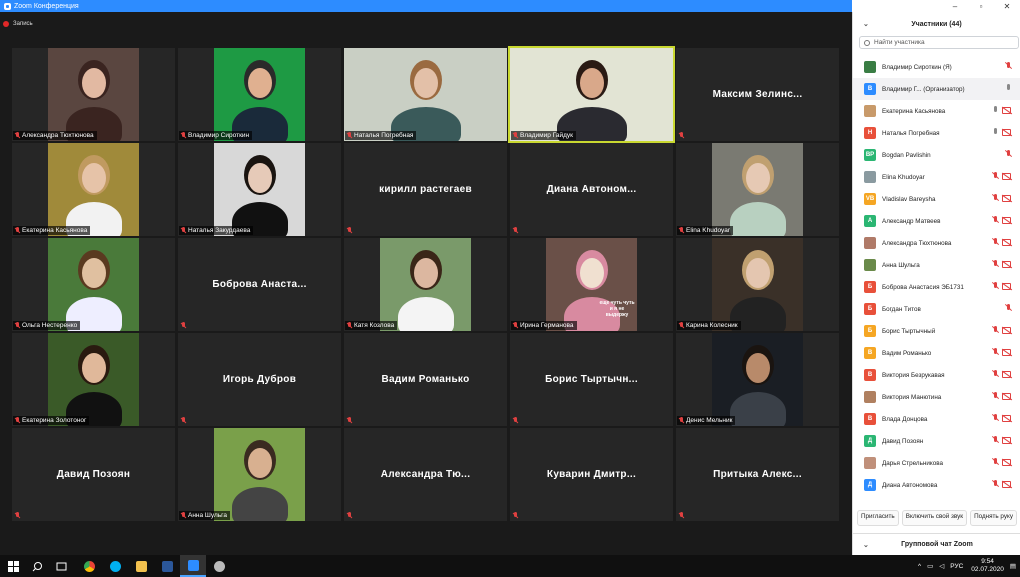  I want to click on volume-icon: ◁, so click(941, 566).